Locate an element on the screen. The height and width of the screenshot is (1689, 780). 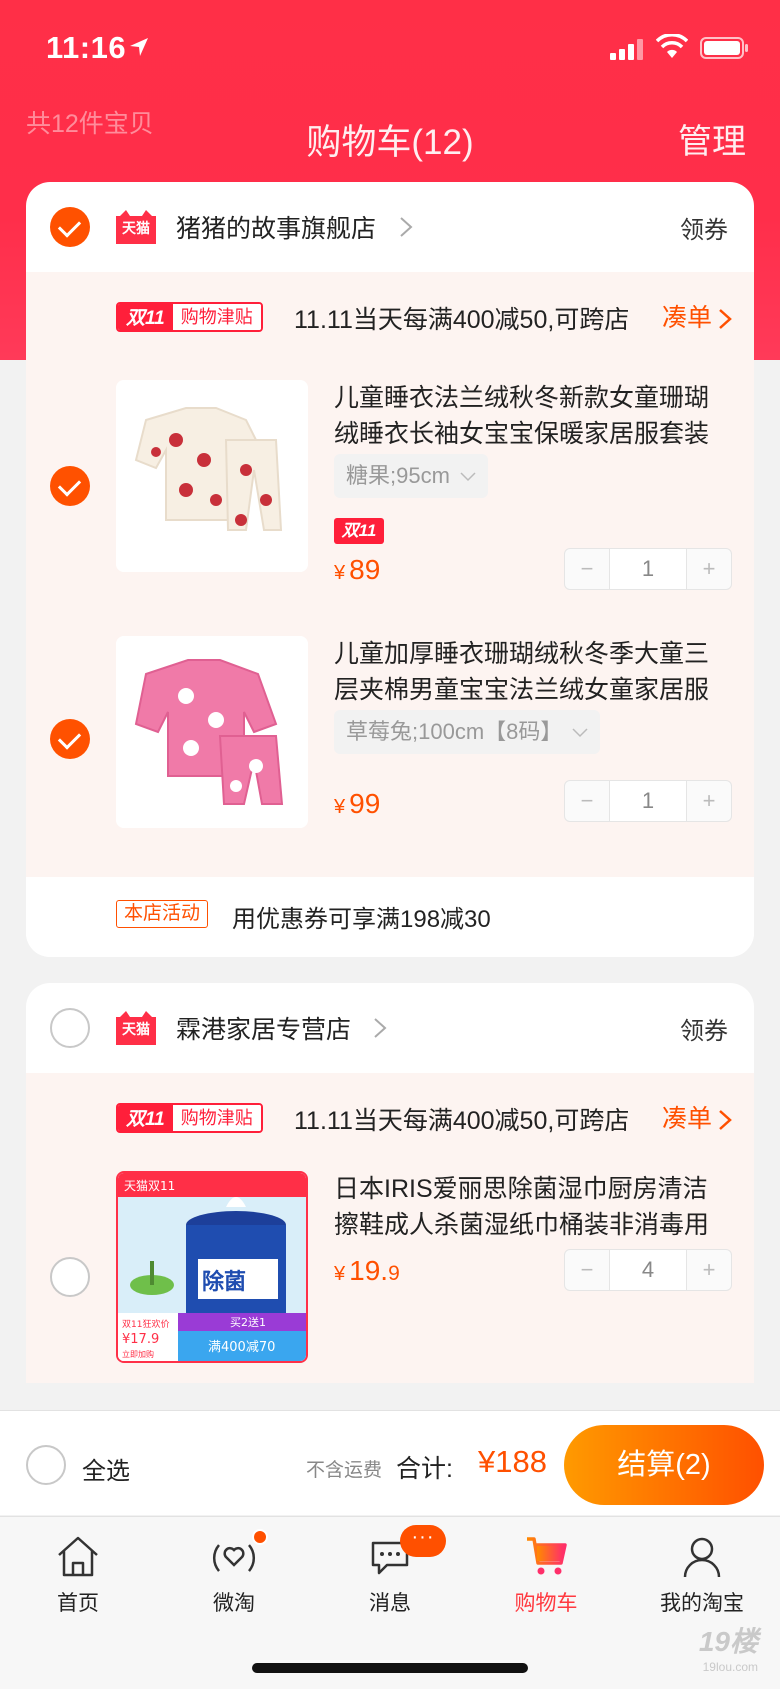
product-thumbnail: 天猫双11 除菌 双11狂欢价 ¥17.9 立即加购 买2送1 满400减70 is located at coordinates (212, 1267).